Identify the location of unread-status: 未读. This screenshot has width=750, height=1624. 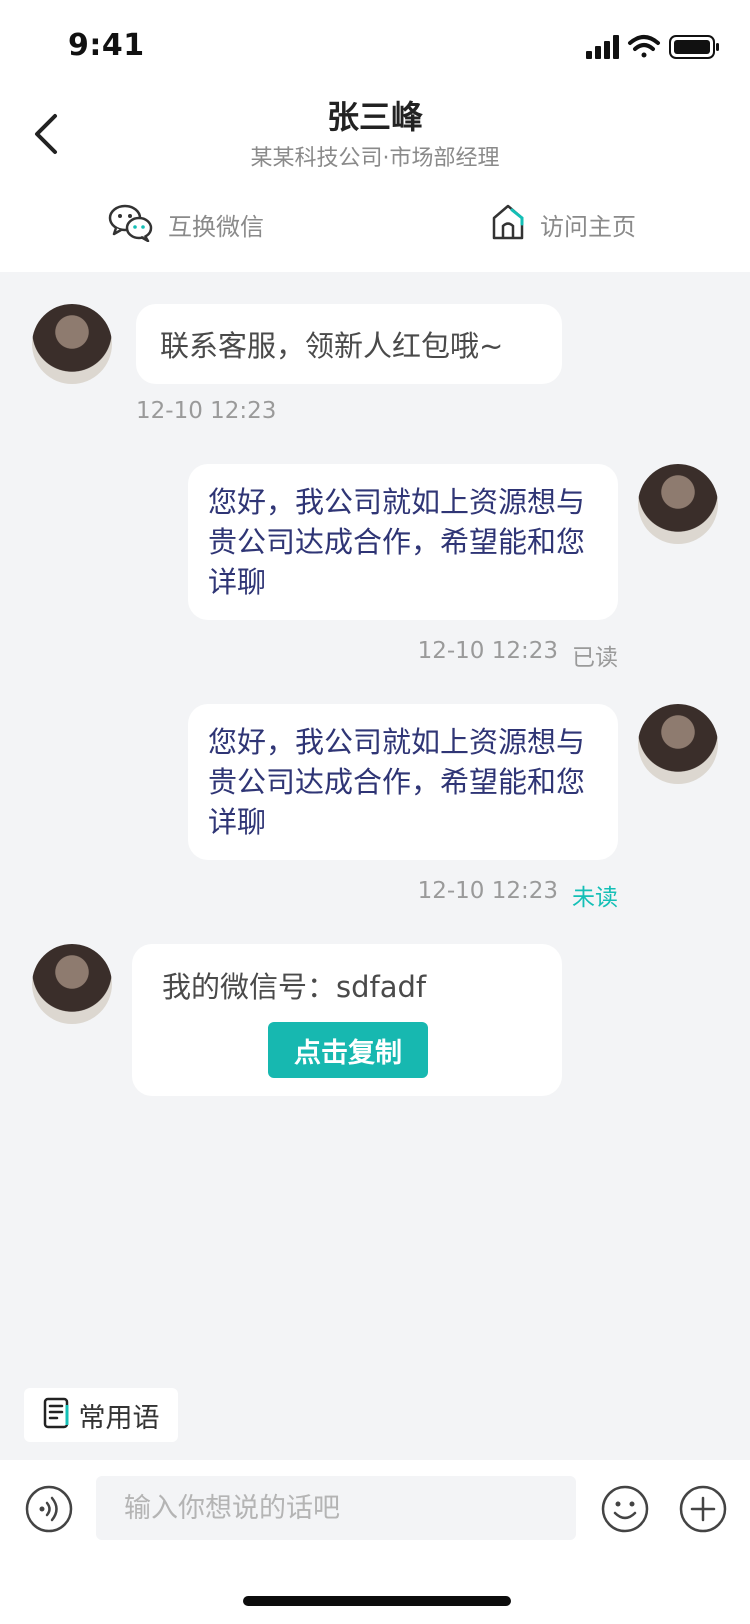
(595, 898).